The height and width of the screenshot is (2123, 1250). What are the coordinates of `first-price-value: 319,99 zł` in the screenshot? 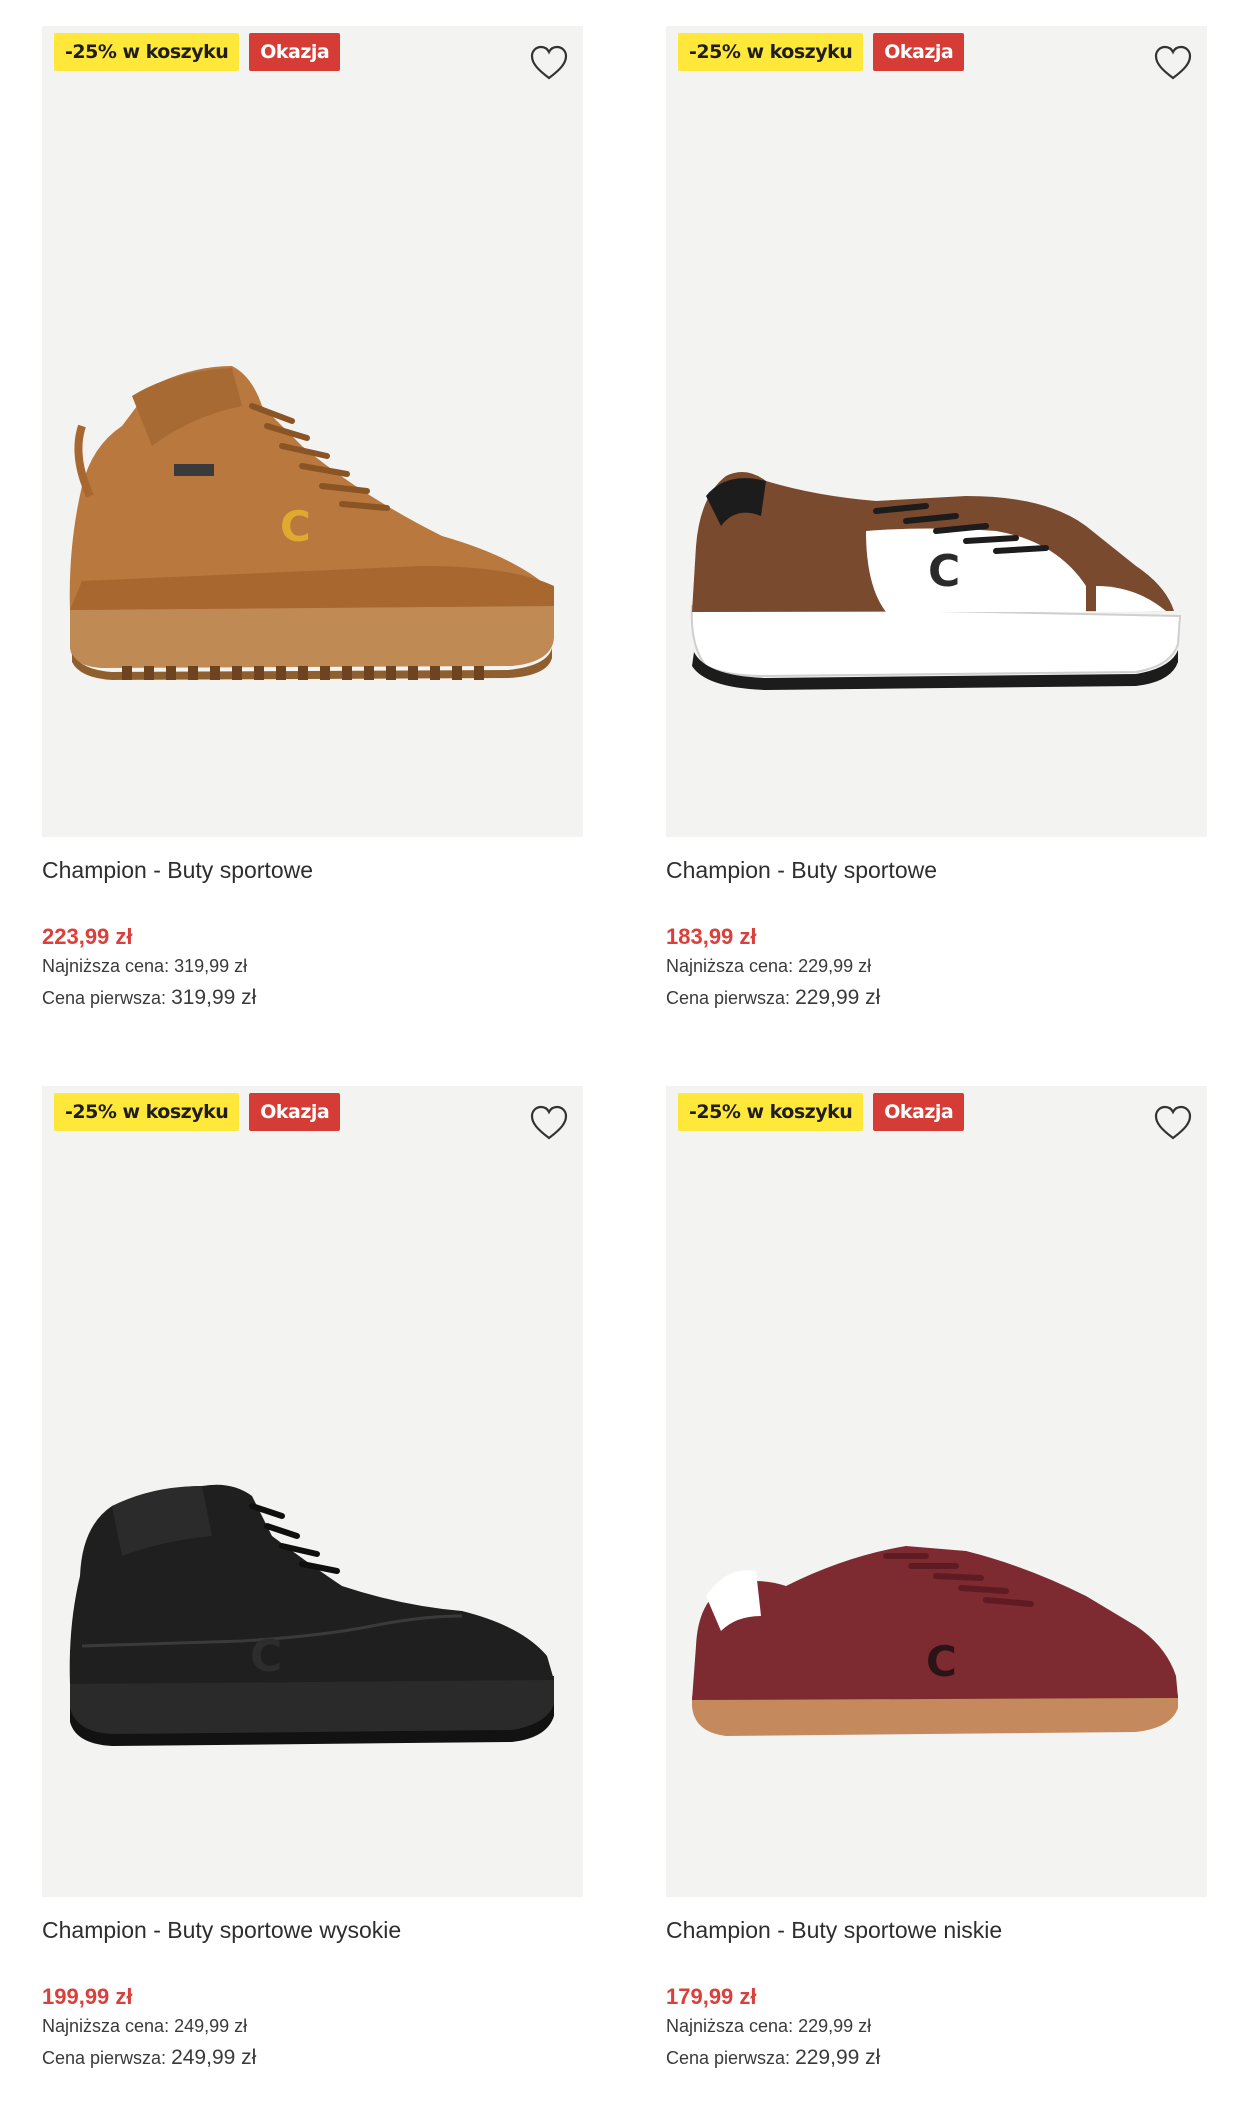 It's located at (214, 997).